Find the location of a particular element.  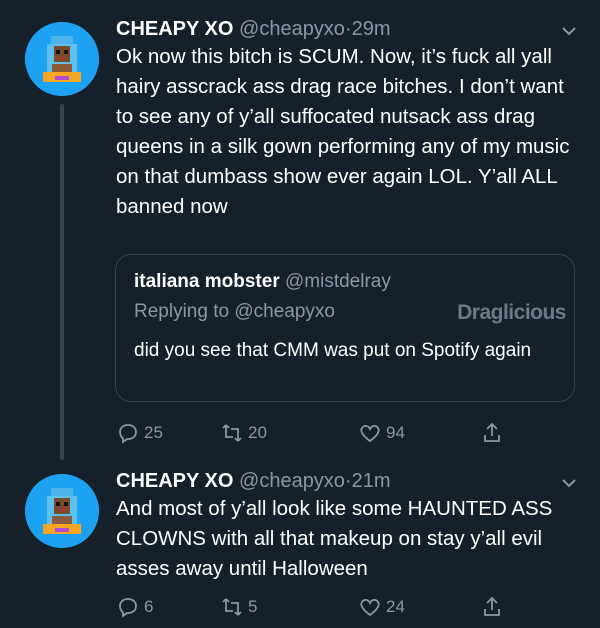

replying-to: Replying to @cheapyxo is located at coordinates (234, 312).